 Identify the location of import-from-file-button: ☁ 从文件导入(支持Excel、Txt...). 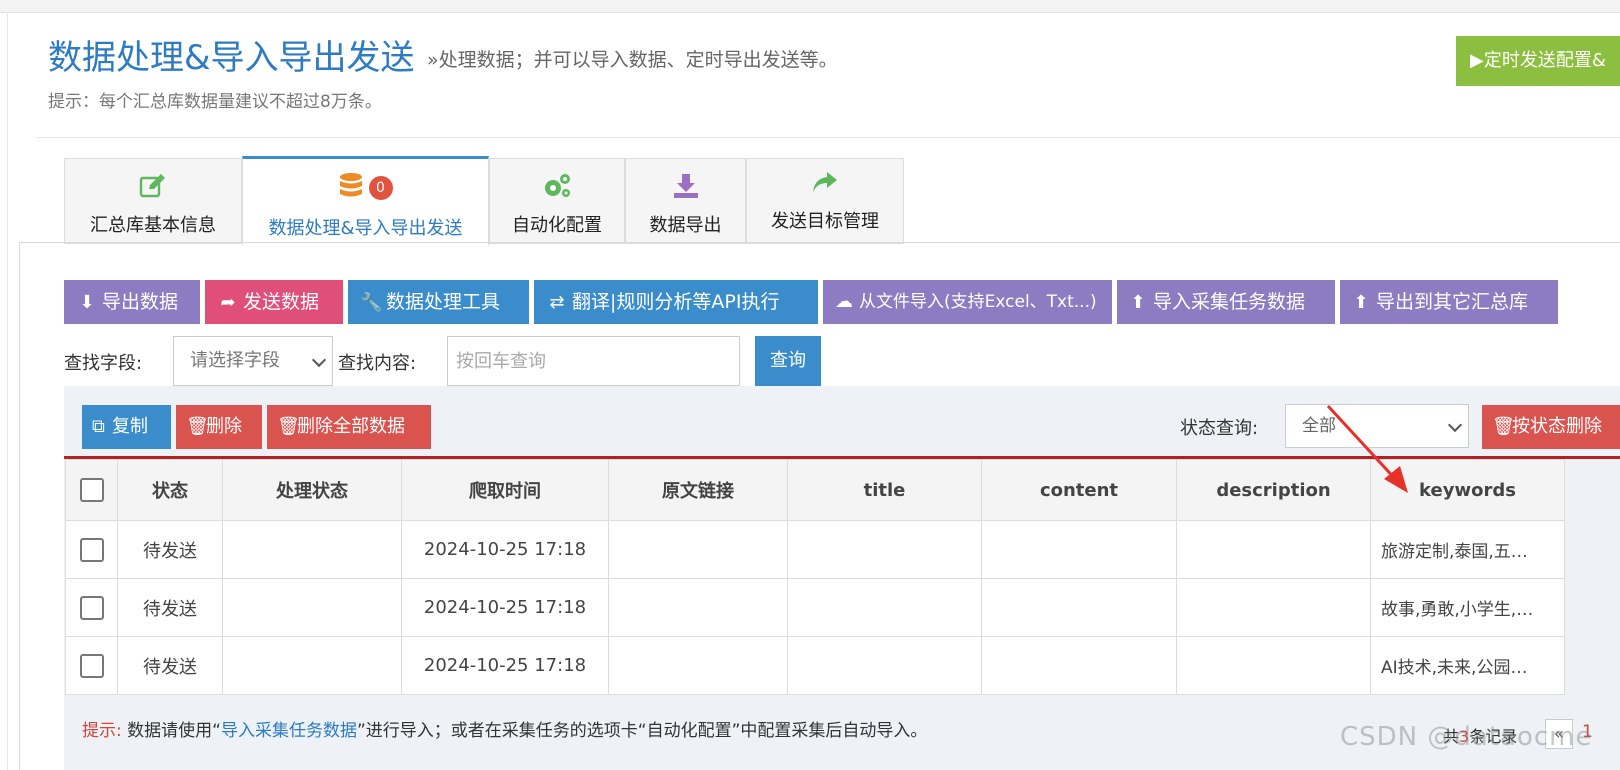
(967, 302).